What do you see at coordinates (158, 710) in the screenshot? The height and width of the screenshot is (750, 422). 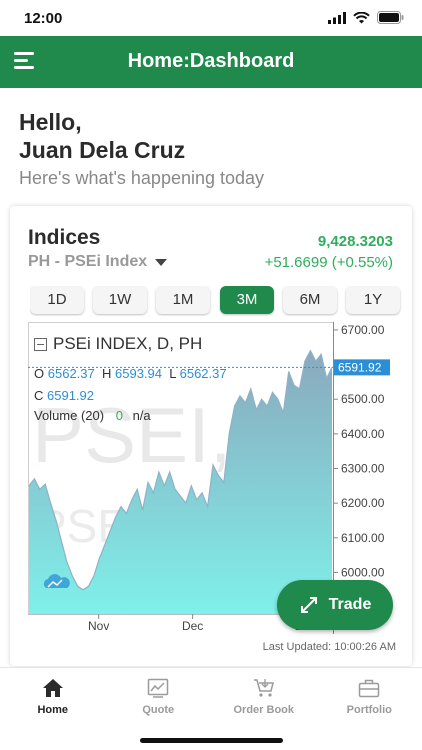 I see `nav-quote-label: Quote` at bounding box center [158, 710].